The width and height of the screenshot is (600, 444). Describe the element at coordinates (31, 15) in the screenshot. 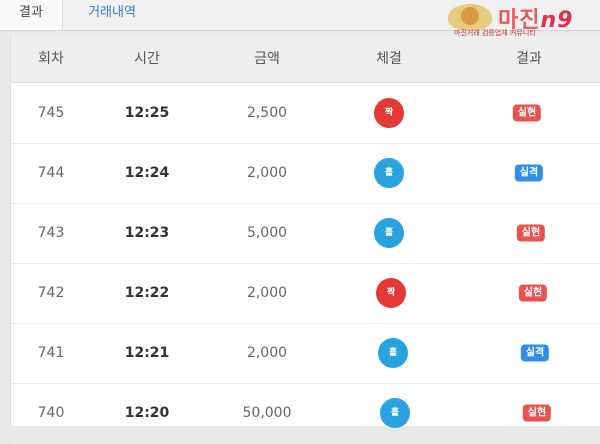

I see `tab-result: 결과` at that location.